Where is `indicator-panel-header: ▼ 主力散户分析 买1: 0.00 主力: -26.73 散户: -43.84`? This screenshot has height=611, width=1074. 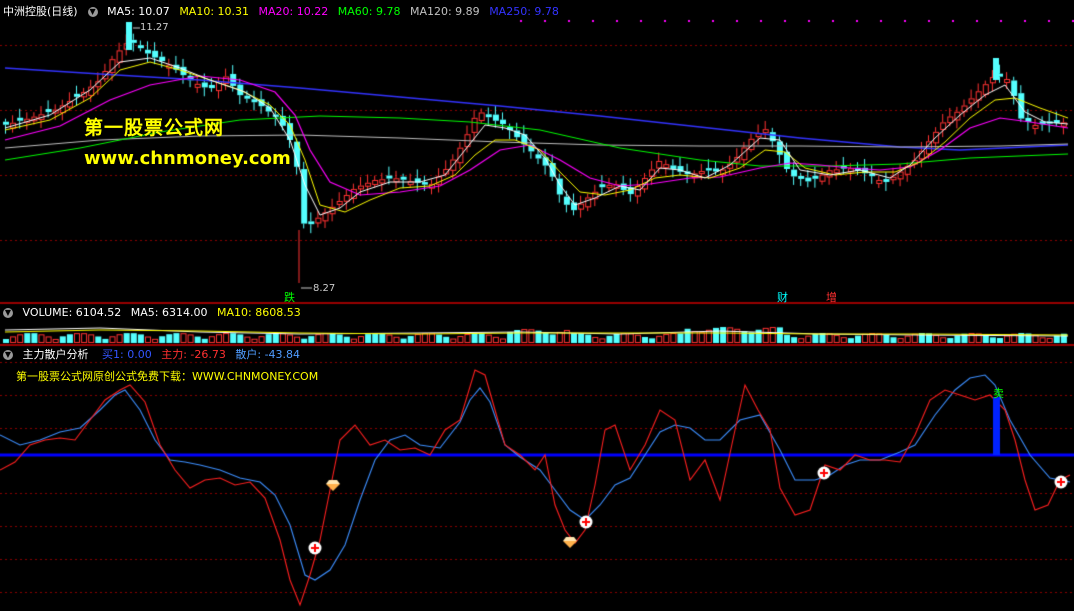
indicator-panel-header: ▼ 主力散户分析 买1: 0.00 主力: -26.73 散户: -43.84 is located at coordinates (153, 355).